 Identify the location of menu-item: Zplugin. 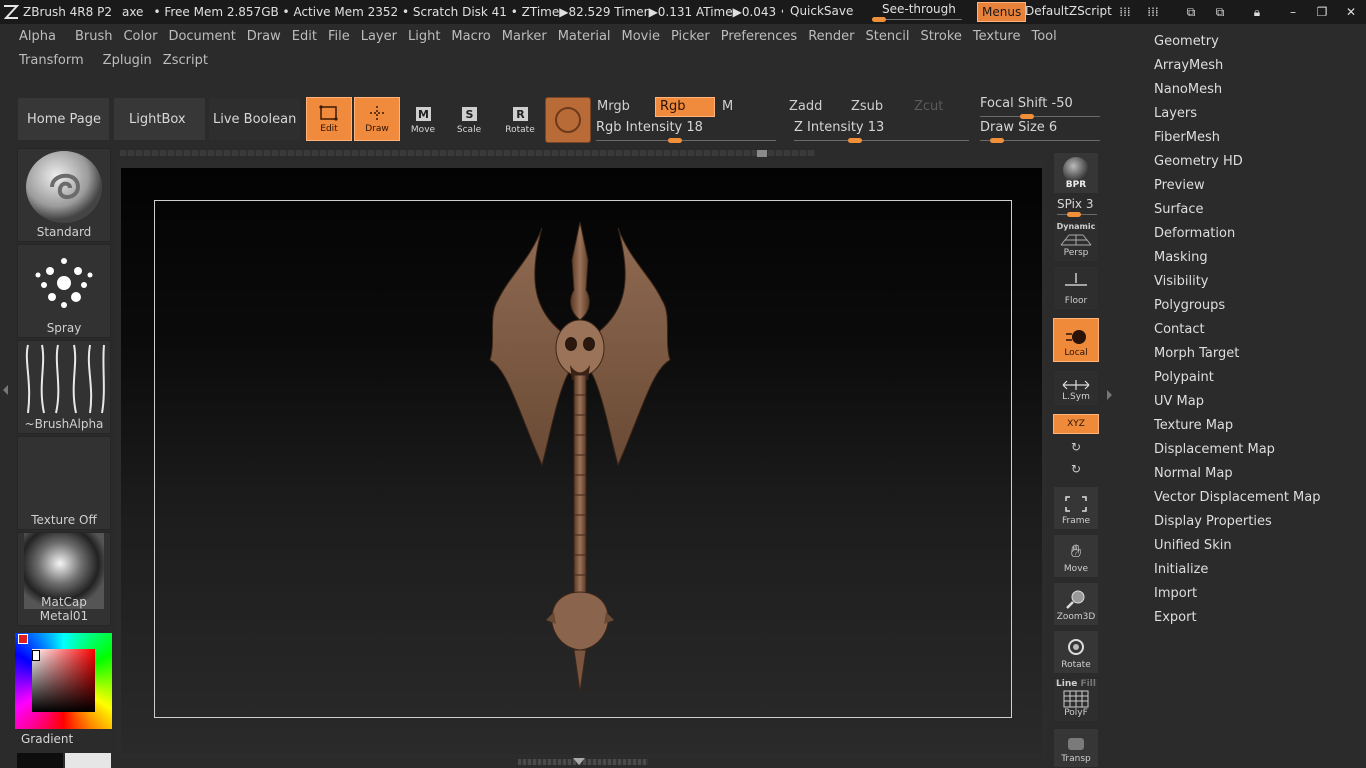
(127, 60).